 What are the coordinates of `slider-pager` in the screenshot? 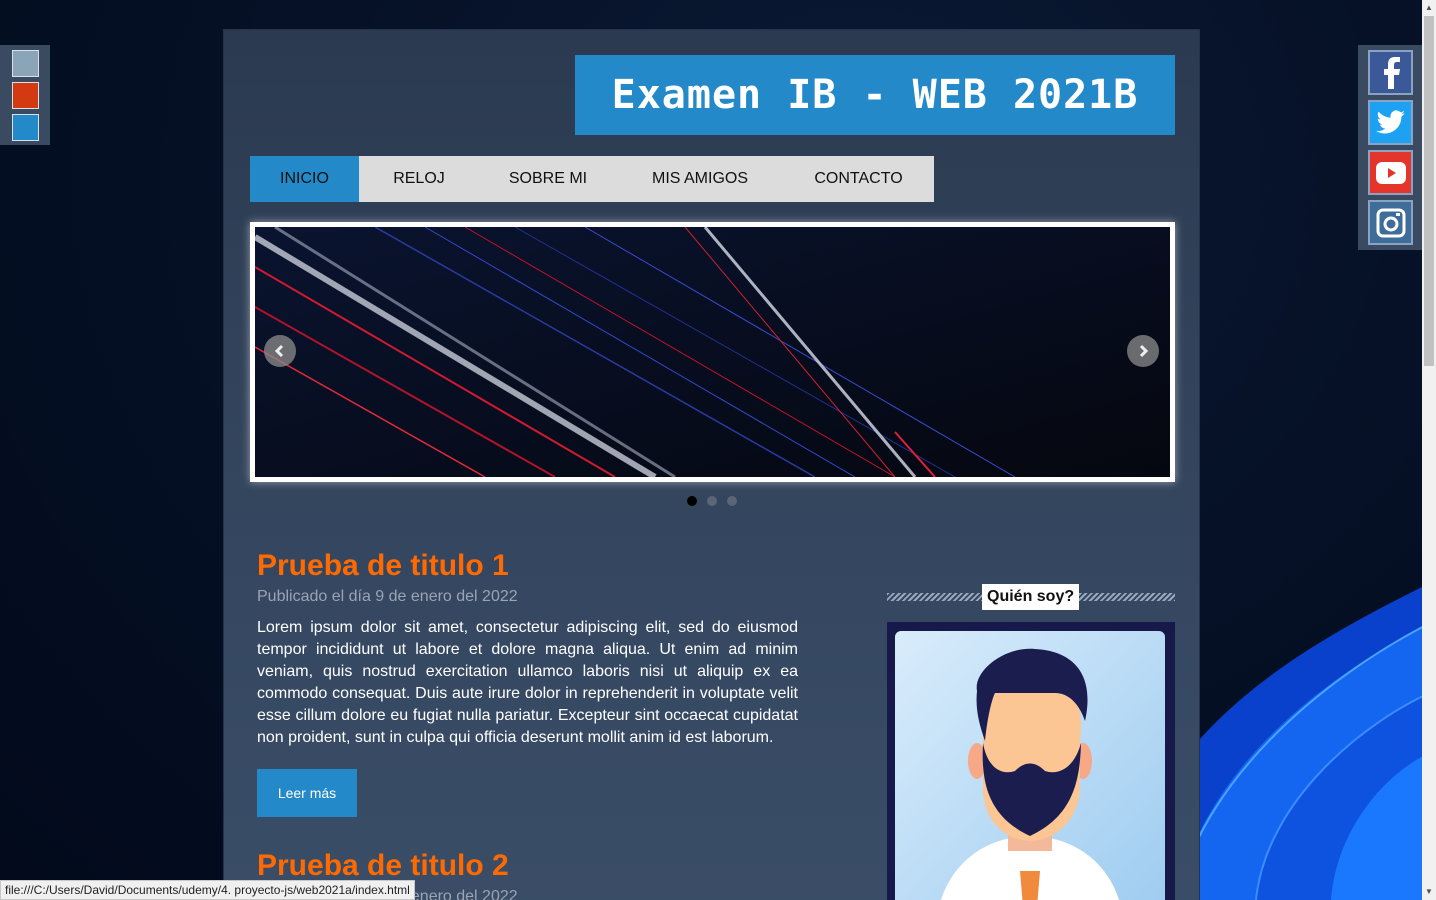 It's located at (712, 501).